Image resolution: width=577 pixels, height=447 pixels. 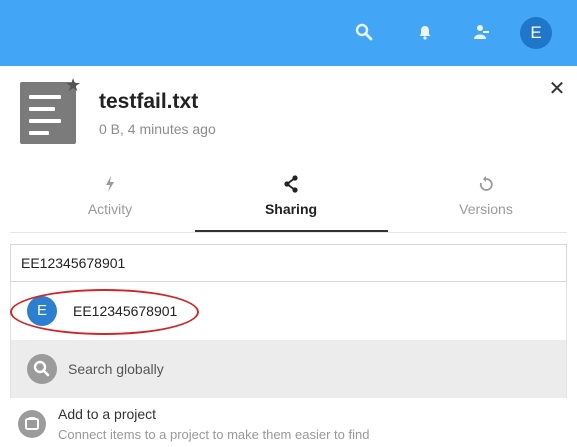 What do you see at coordinates (486, 197) in the screenshot?
I see `tab-versions: Versions` at bounding box center [486, 197].